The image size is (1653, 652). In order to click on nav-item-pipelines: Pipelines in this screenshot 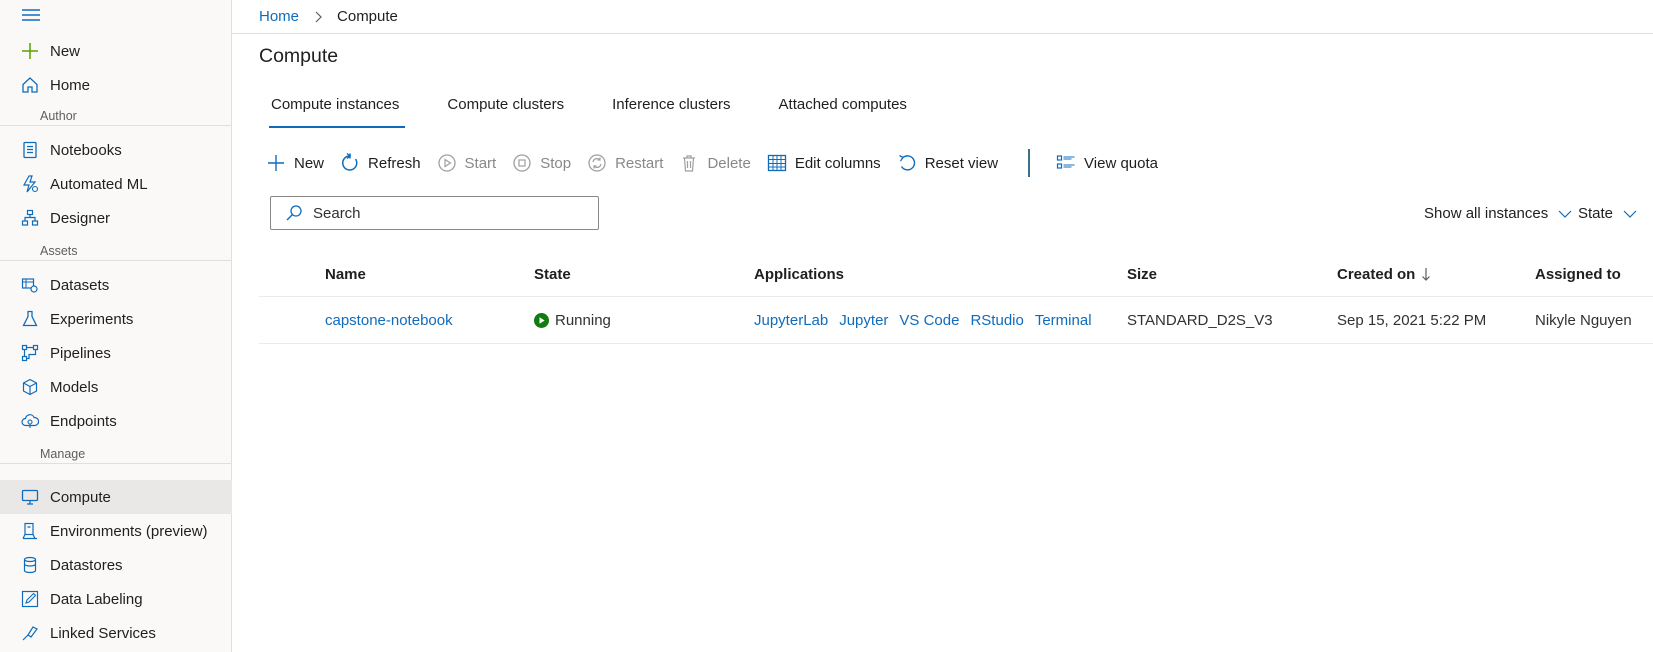, I will do `click(116, 353)`.